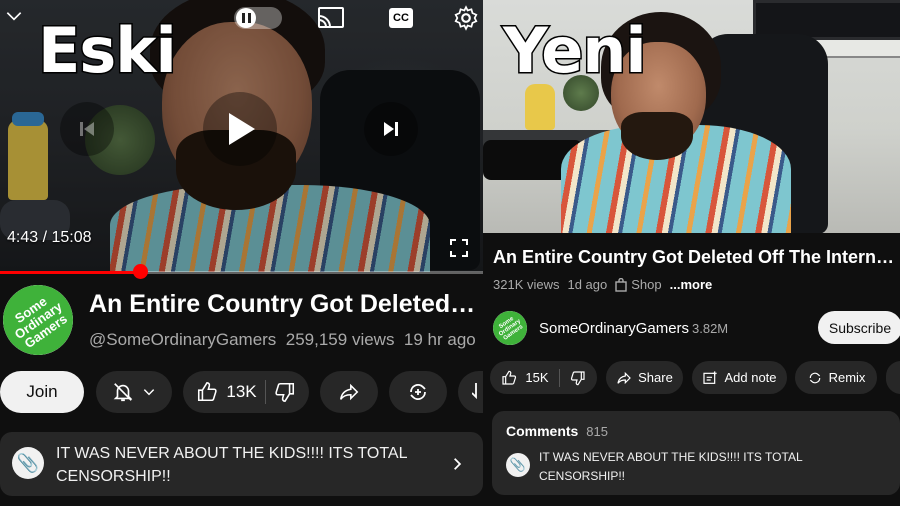 Image resolution: width=900 pixels, height=506 pixels. I want to click on like-dislike-group: 13K, so click(246, 392).